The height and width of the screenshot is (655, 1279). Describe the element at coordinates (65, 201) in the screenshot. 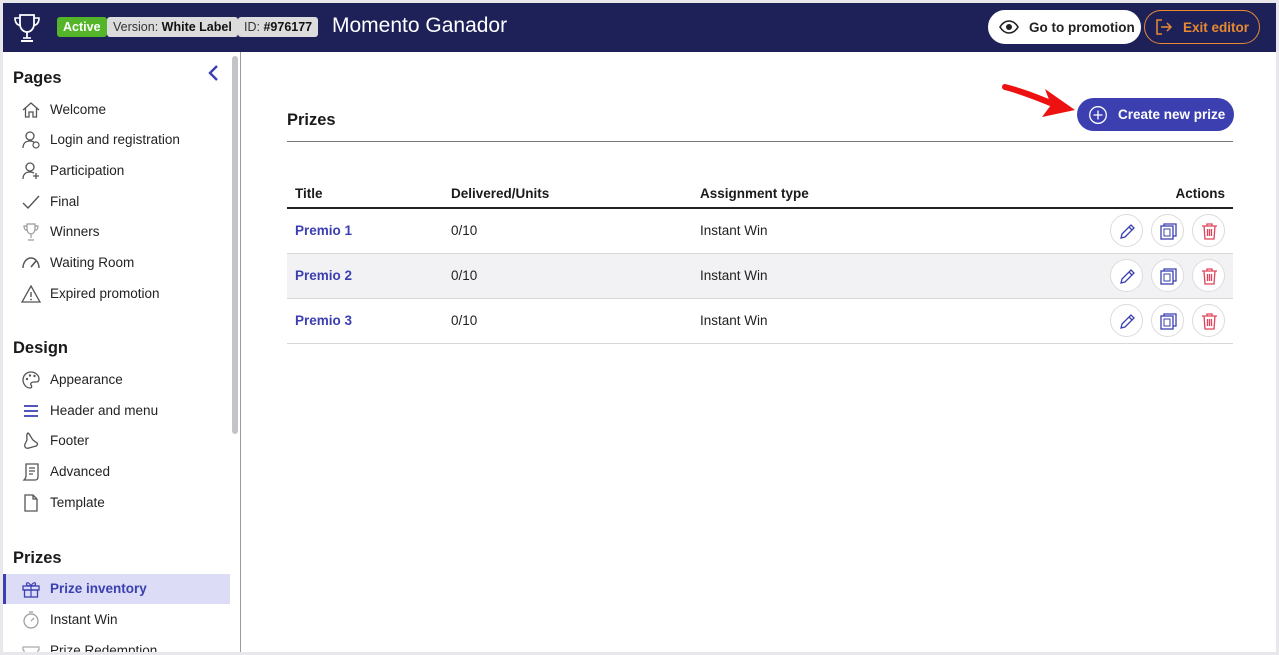

I see `sidebar-item-label: Final` at that location.